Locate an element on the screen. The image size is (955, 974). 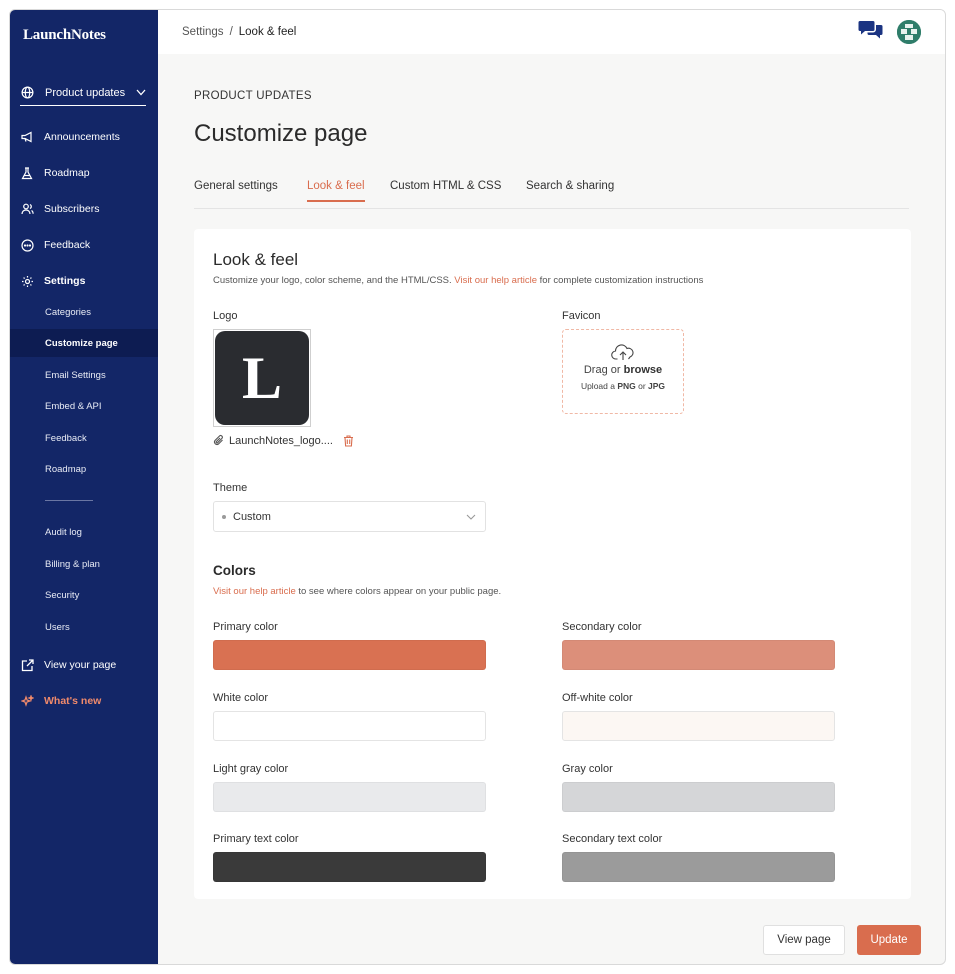
white-color-input is located at coordinates (349, 726).